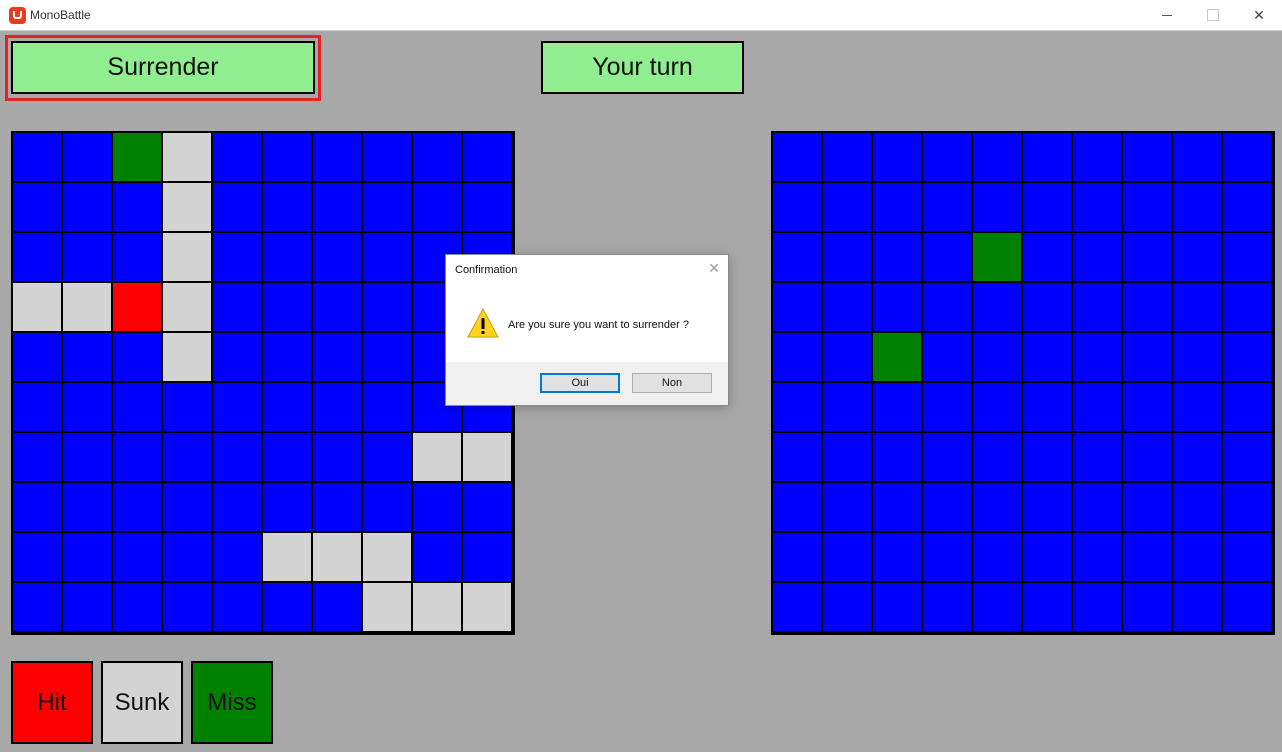  What do you see at coordinates (1259, 15) in the screenshot?
I see `close-window-button: ✕` at bounding box center [1259, 15].